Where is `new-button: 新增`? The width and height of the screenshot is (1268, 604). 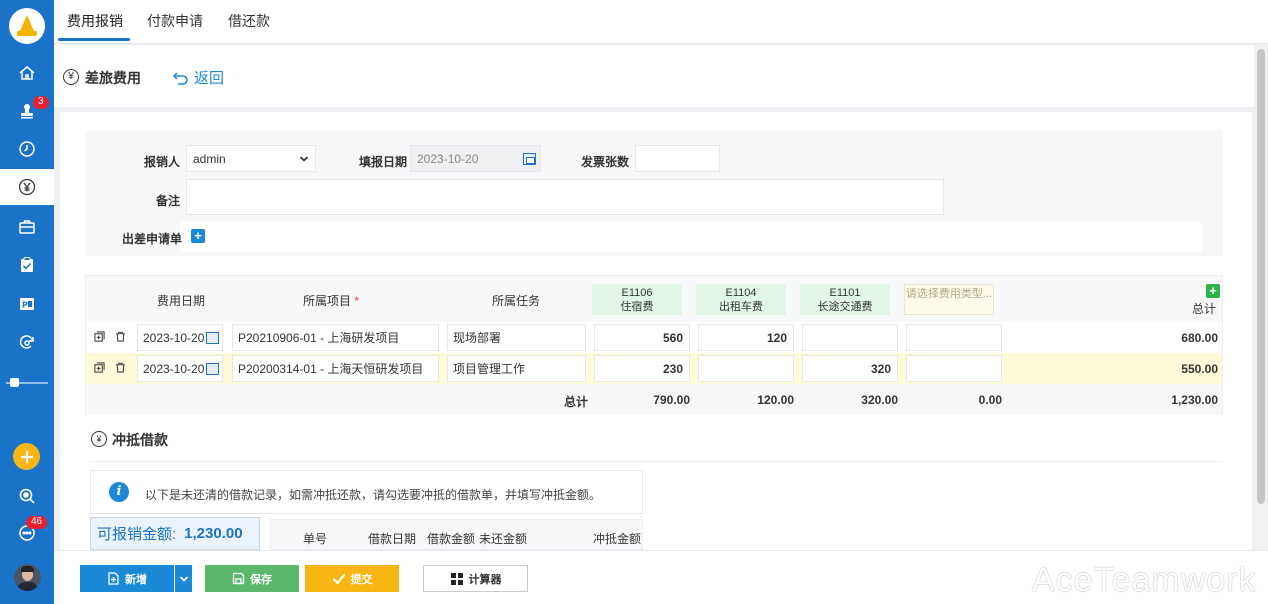 new-button: 新增 is located at coordinates (127, 578).